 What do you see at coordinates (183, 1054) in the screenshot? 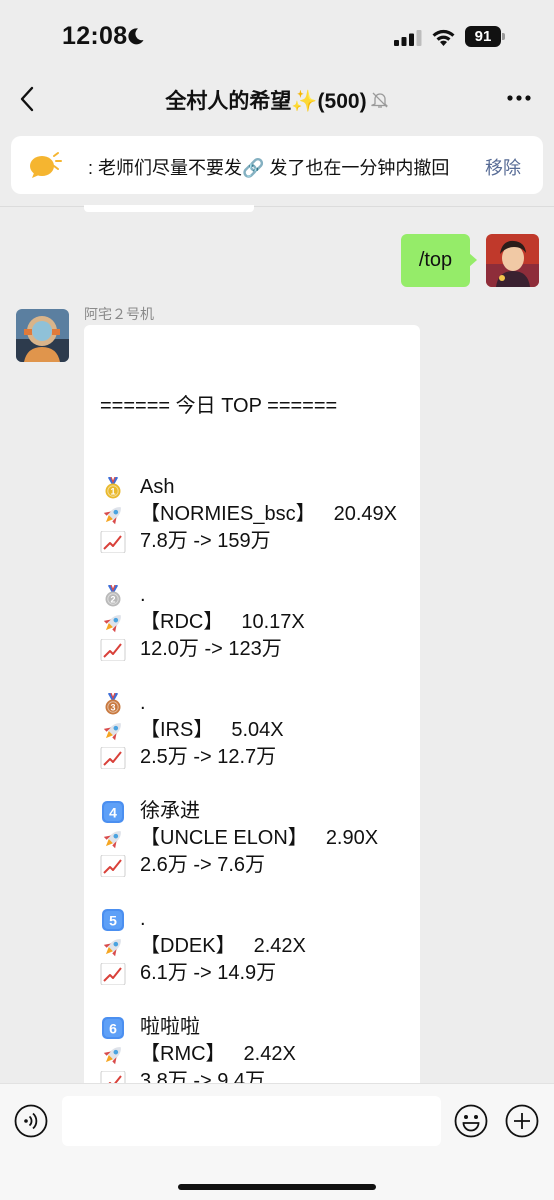
I see `entry-token: 【RMC】` at bounding box center [183, 1054].